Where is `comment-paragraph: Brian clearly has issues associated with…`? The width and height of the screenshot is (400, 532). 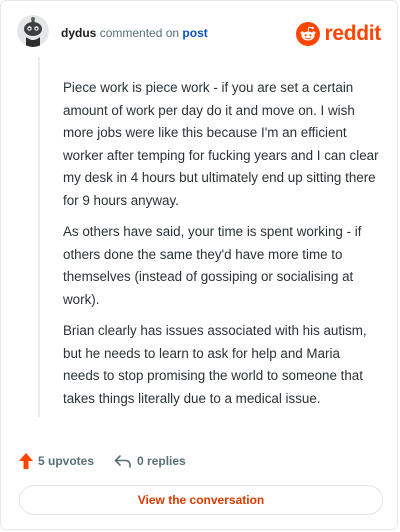 comment-paragraph: Brian clearly has issues associated with… is located at coordinates (215, 364).